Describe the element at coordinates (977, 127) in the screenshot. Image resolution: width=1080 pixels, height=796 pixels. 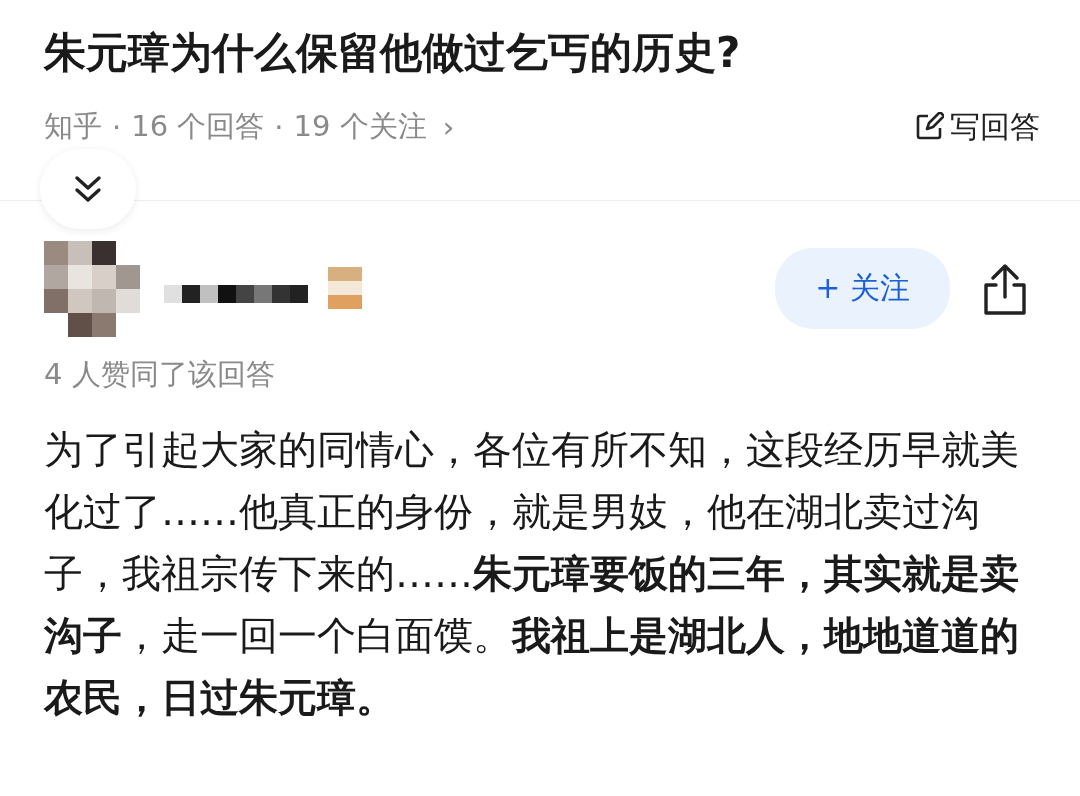
I see `write-answer-button: 写回答` at that location.